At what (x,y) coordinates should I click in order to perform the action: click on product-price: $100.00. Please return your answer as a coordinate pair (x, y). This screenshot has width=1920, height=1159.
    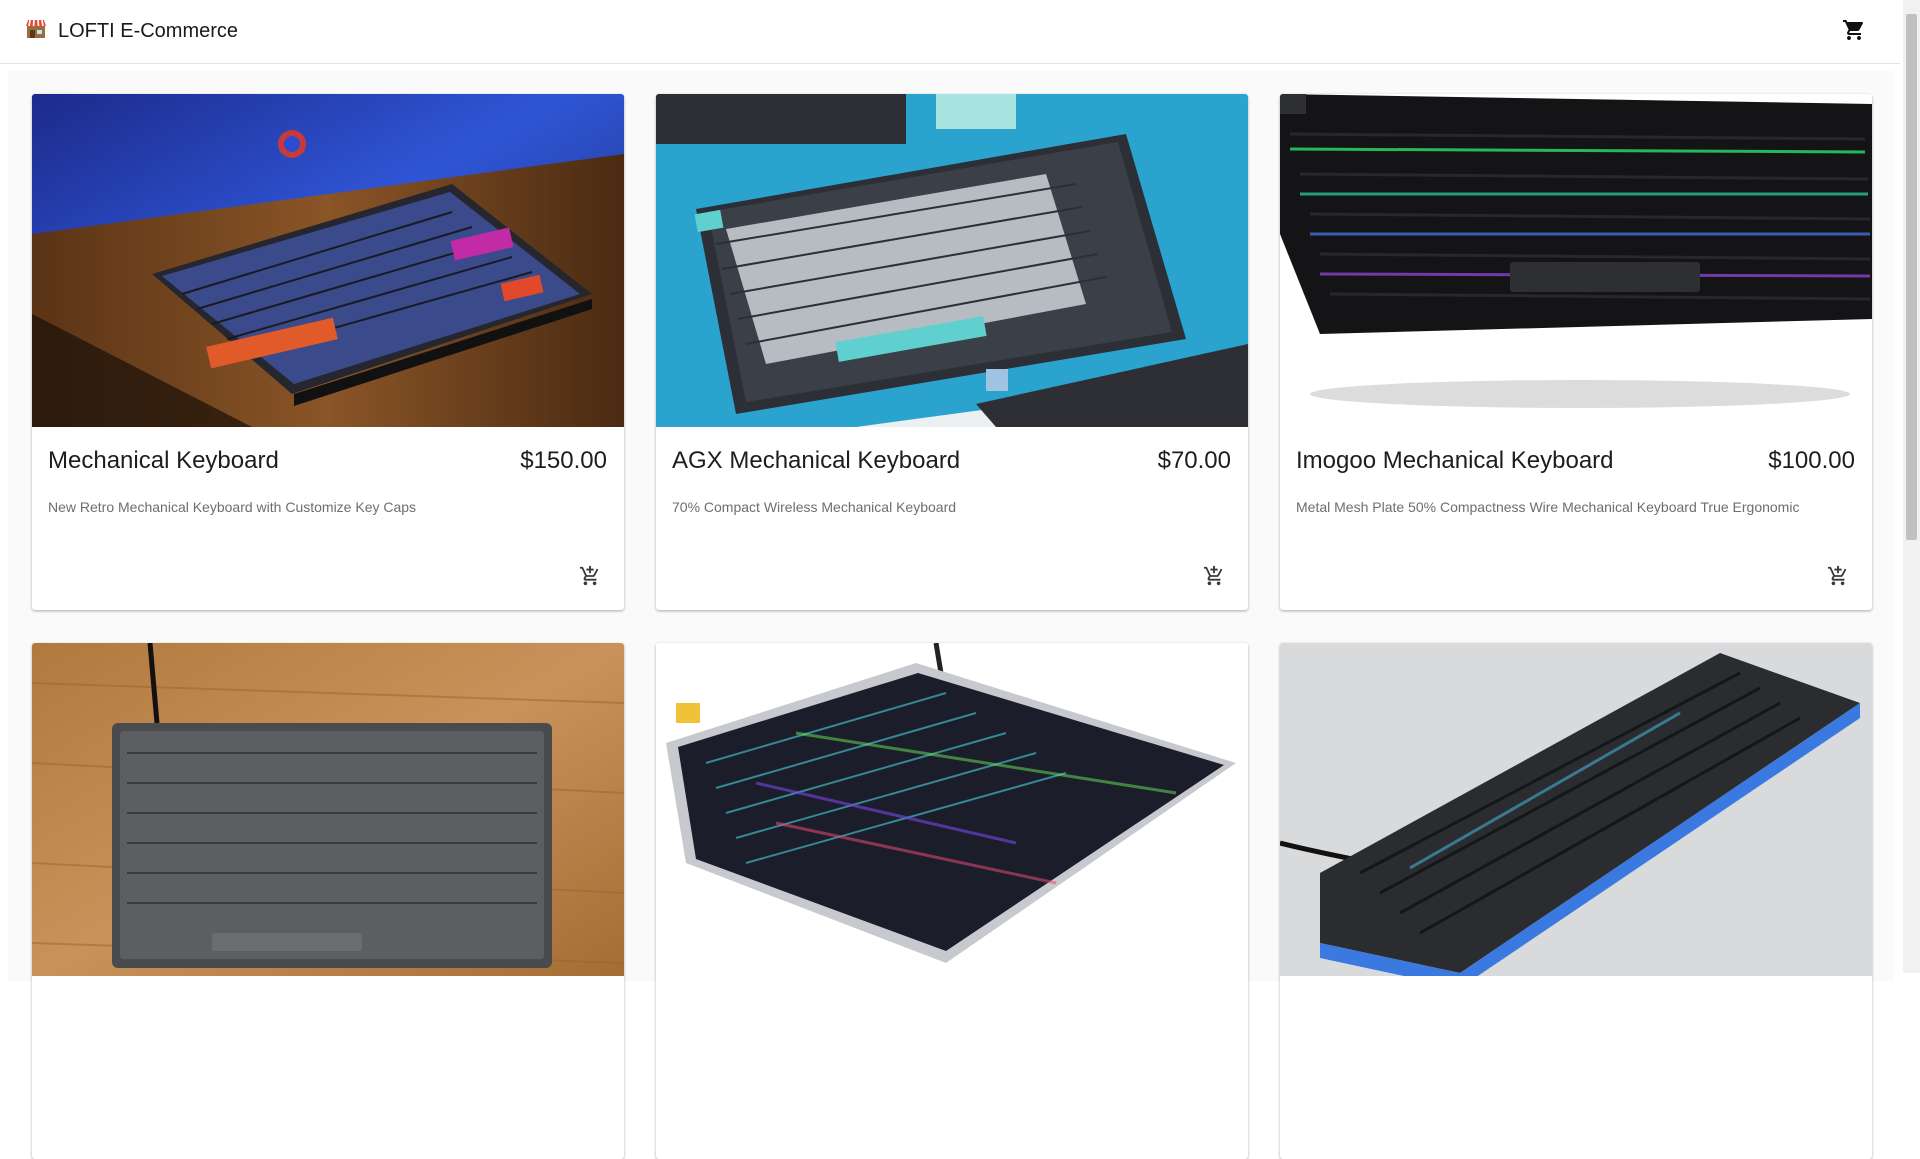
    Looking at the image, I should click on (1811, 460).